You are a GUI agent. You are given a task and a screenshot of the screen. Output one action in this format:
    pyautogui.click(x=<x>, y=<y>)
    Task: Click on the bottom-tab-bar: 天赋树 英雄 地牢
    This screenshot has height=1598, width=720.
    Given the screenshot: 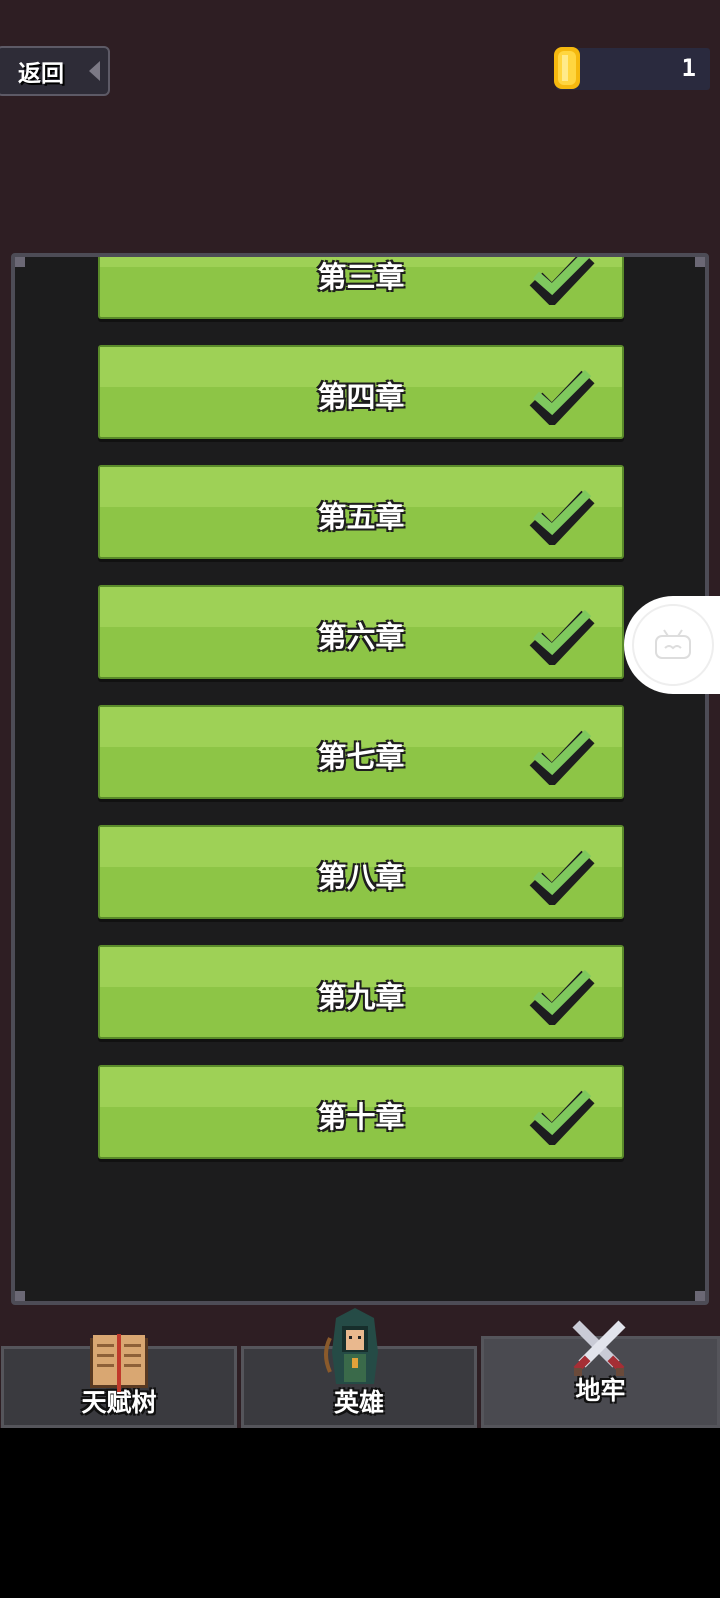 What is the action you would take?
    pyautogui.click(x=360, y=1368)
    